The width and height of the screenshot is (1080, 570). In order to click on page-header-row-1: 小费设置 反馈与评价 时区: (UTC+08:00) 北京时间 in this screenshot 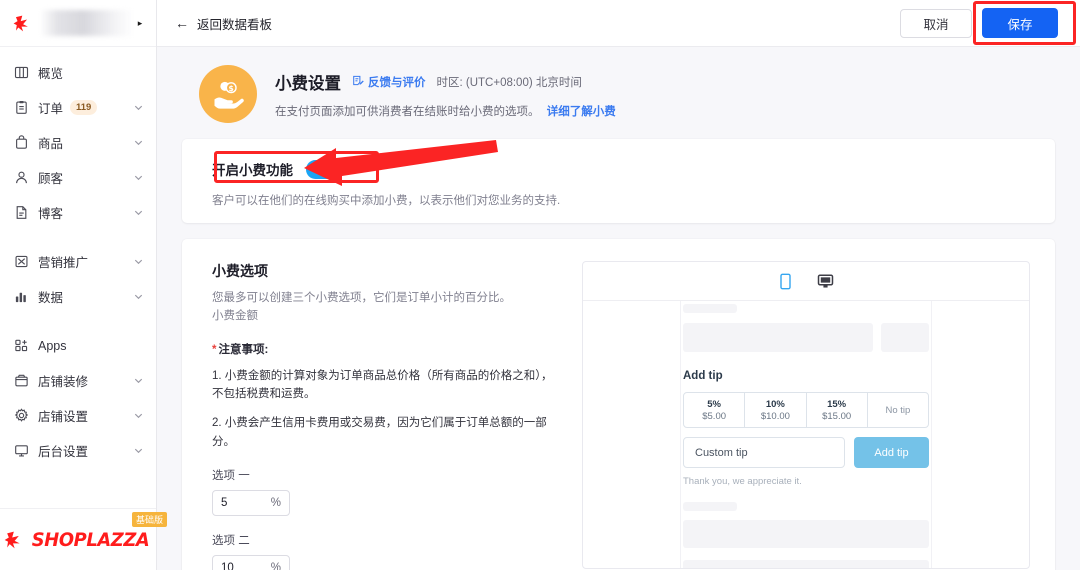, I will do `click(445, 82)`.